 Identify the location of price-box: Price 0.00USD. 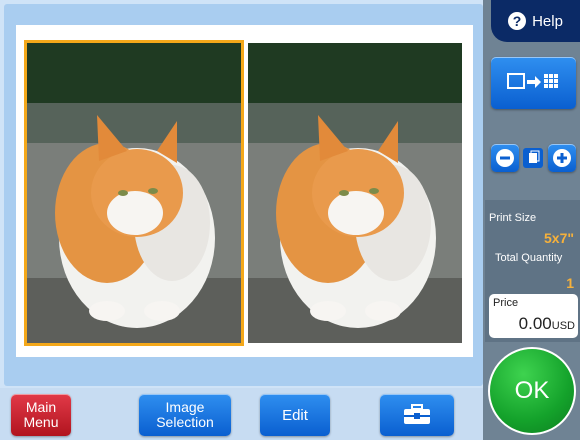
(533, 316).